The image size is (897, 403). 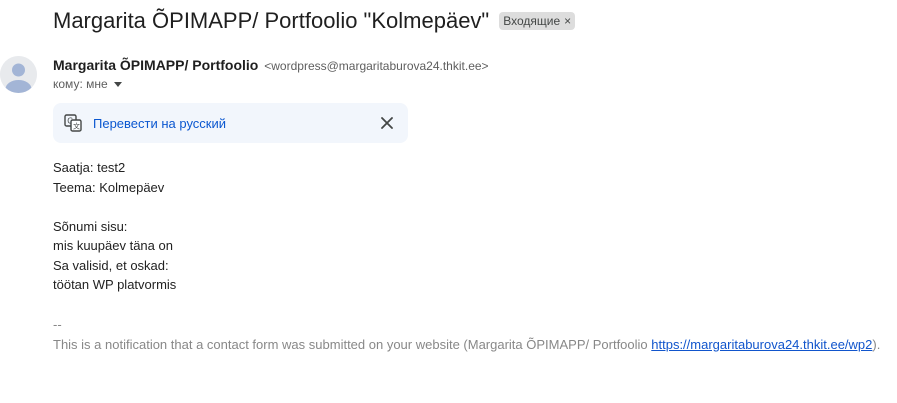 I want to click on sender-name: Margarita ÕPIMAPP/ Portfoolio, so click(x=155, y=65).